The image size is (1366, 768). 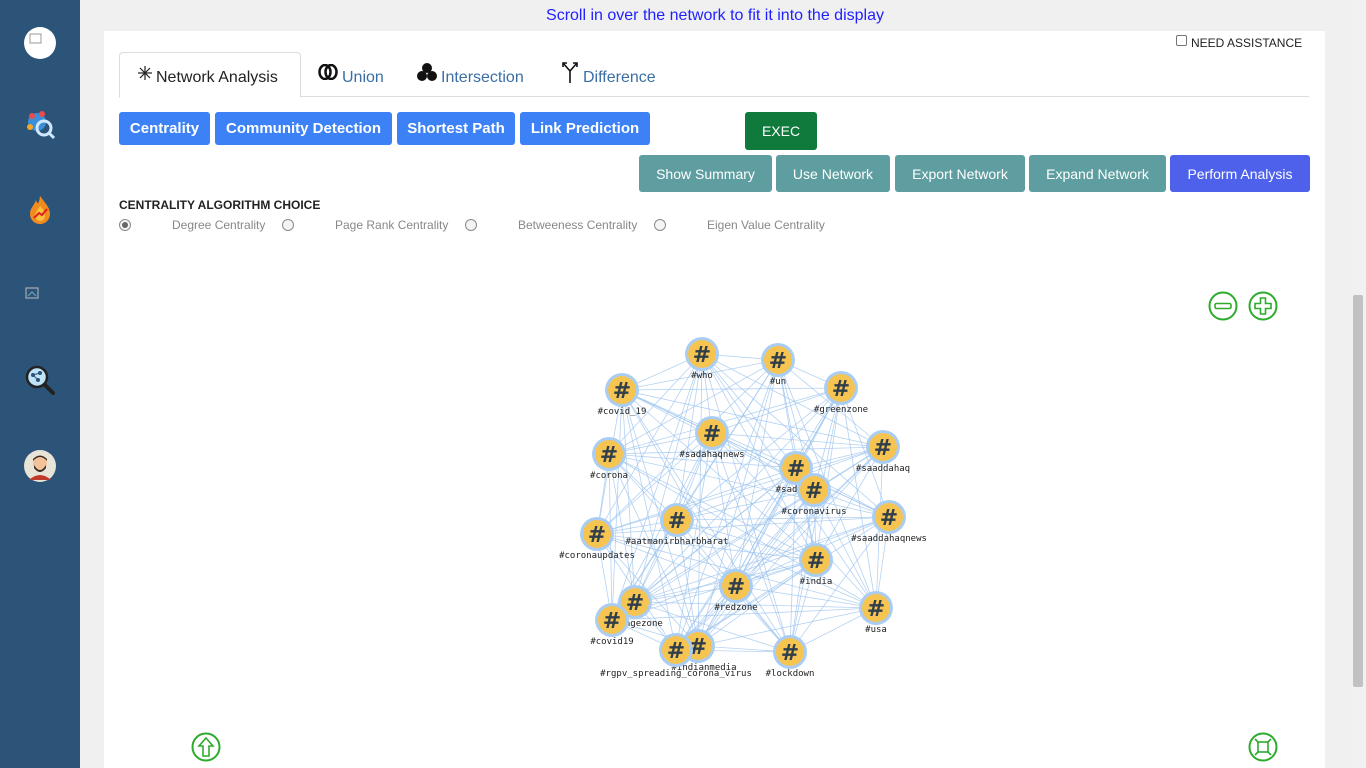 What do you see at coordinates (219, 225) in the screenshot?
I see `degree-centrality-label: Degree Centrality` at bounding box center [219, 225].